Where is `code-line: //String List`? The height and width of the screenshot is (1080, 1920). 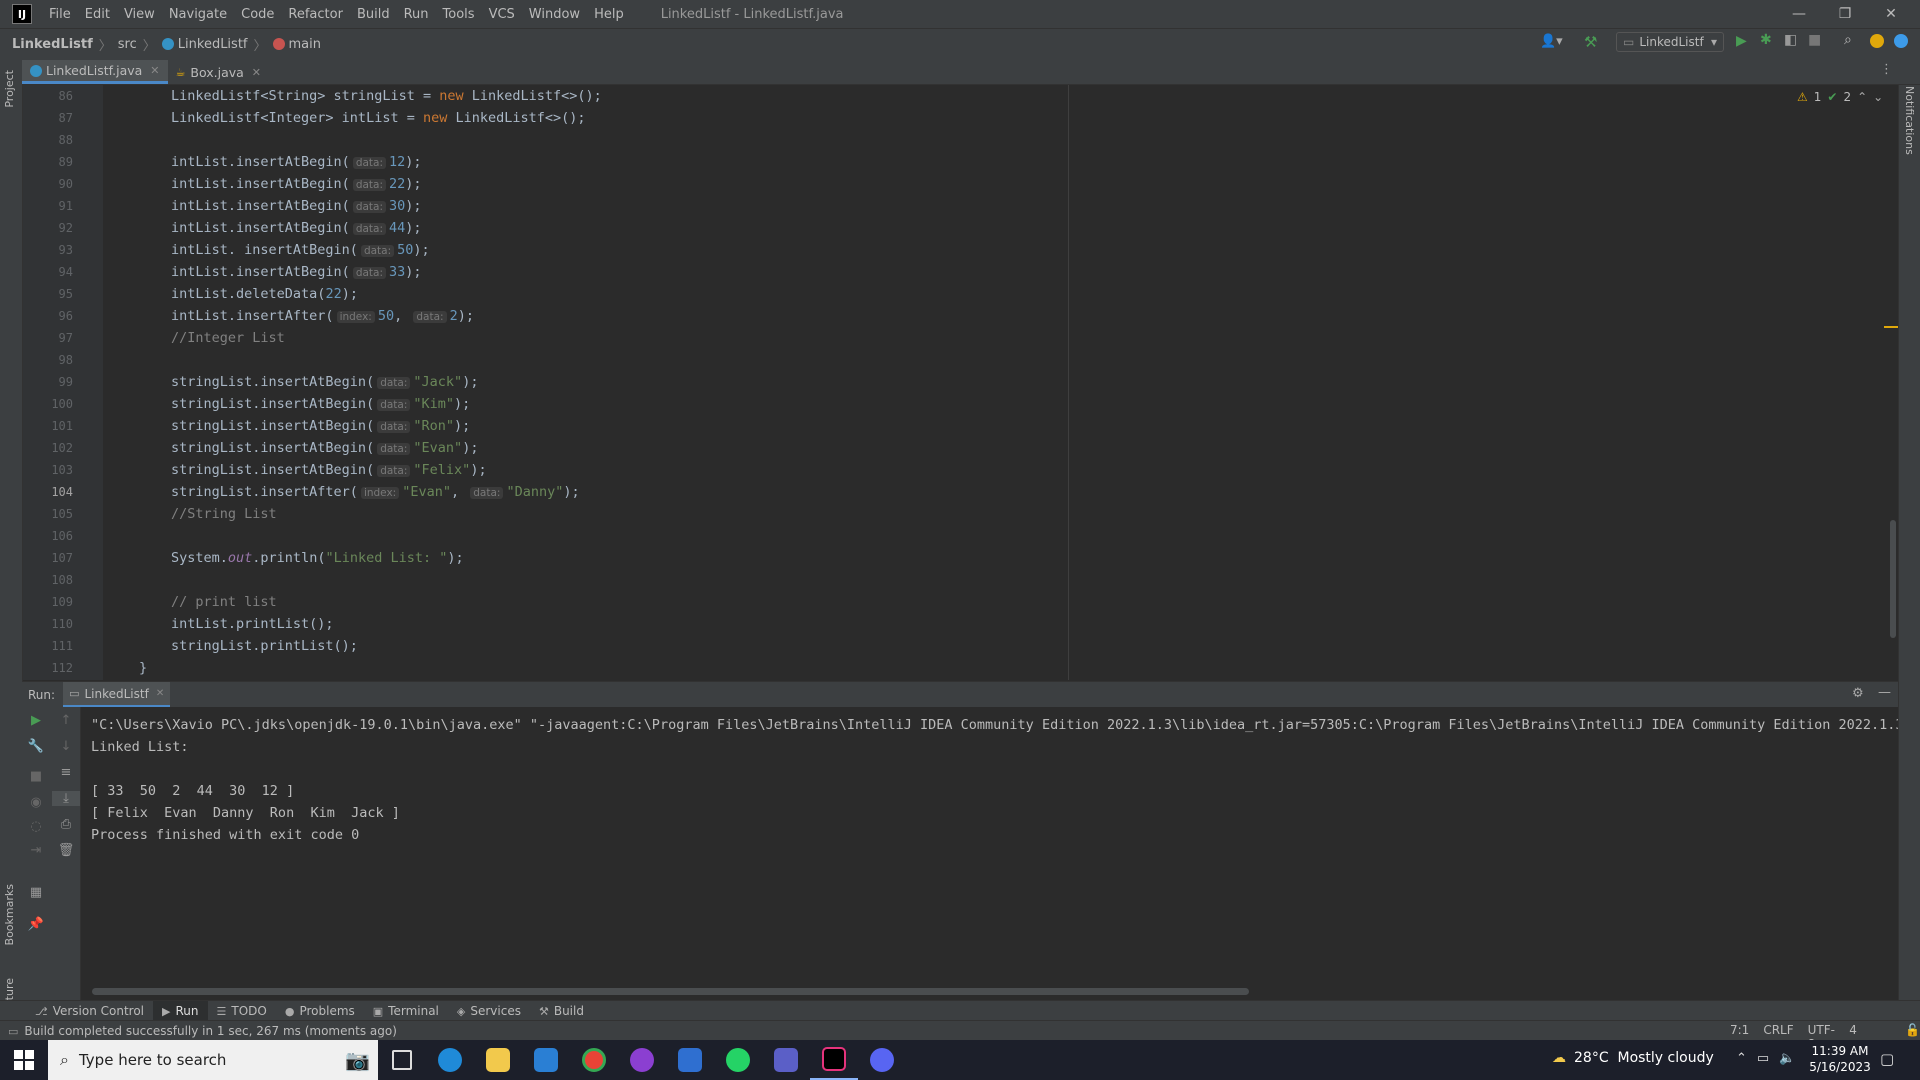
code-line: //String List is located at coordinates (224, 514).